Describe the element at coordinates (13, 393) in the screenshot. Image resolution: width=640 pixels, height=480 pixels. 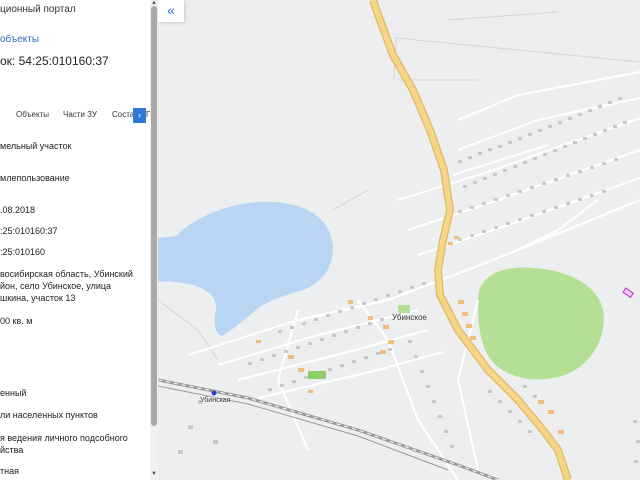
I see `field-status: енный` at that location.